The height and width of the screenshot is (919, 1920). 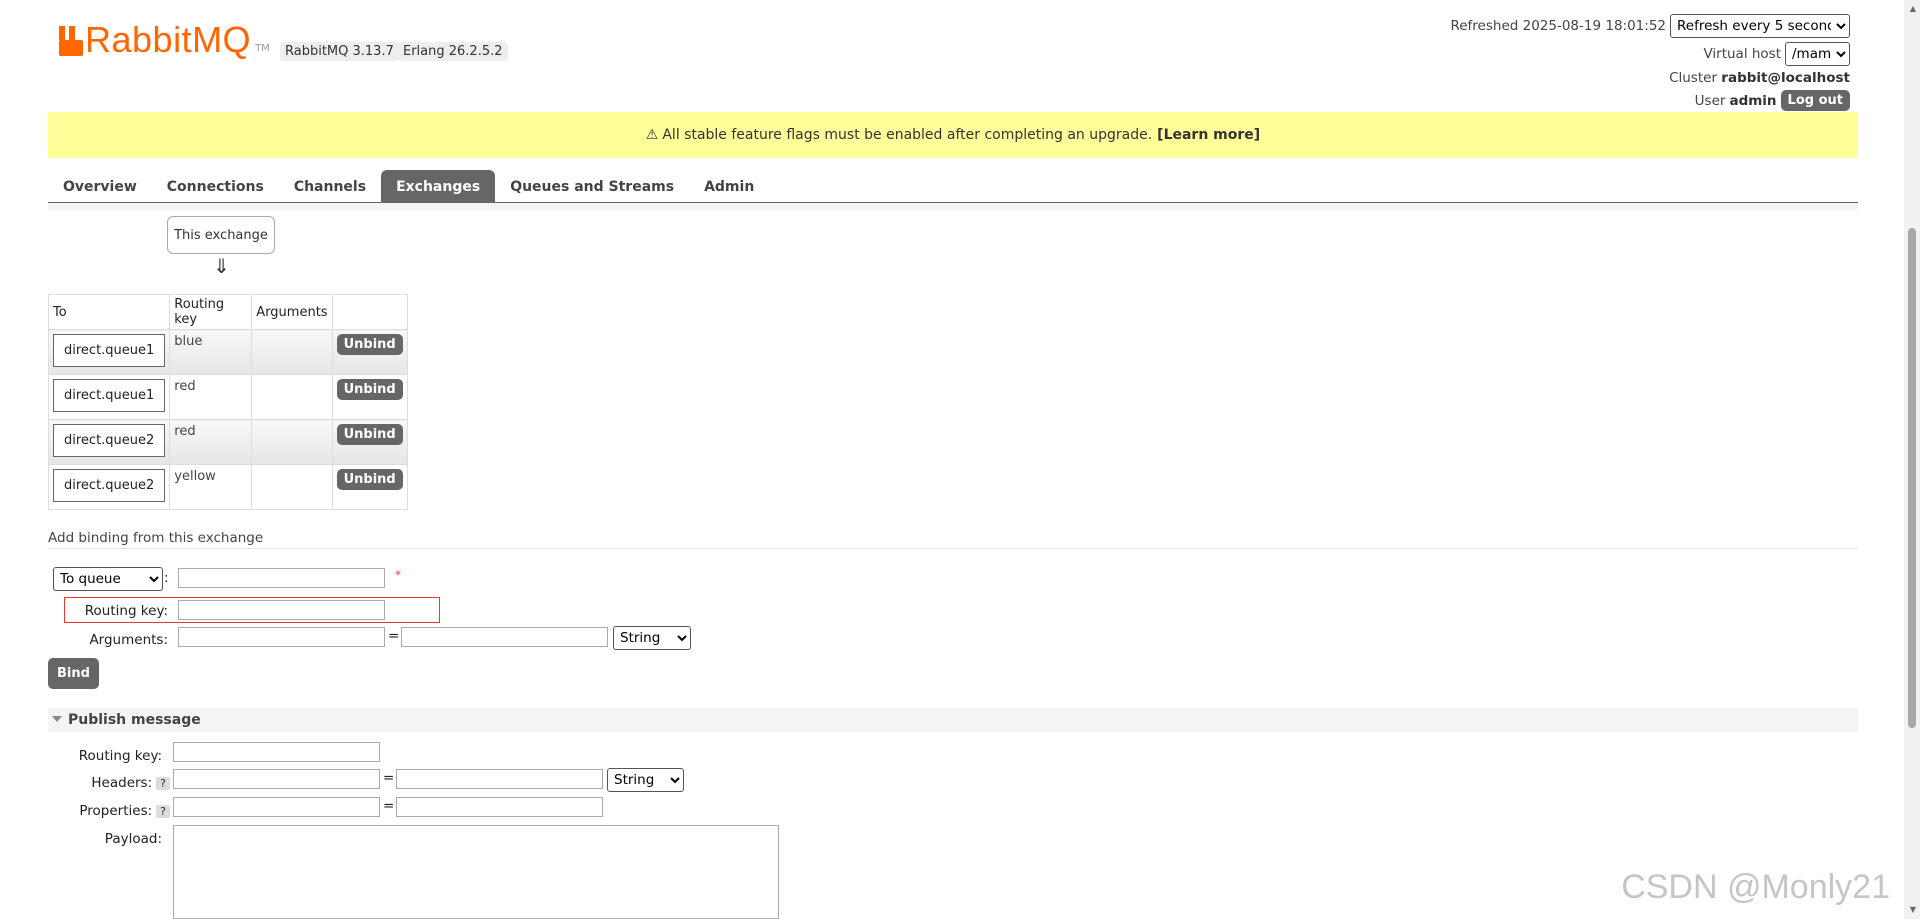 What do you see at coordinates (1913, 8) in the screenshot?
I see `scroll-up-icon: ▲` at bounding box center [1913, 8].